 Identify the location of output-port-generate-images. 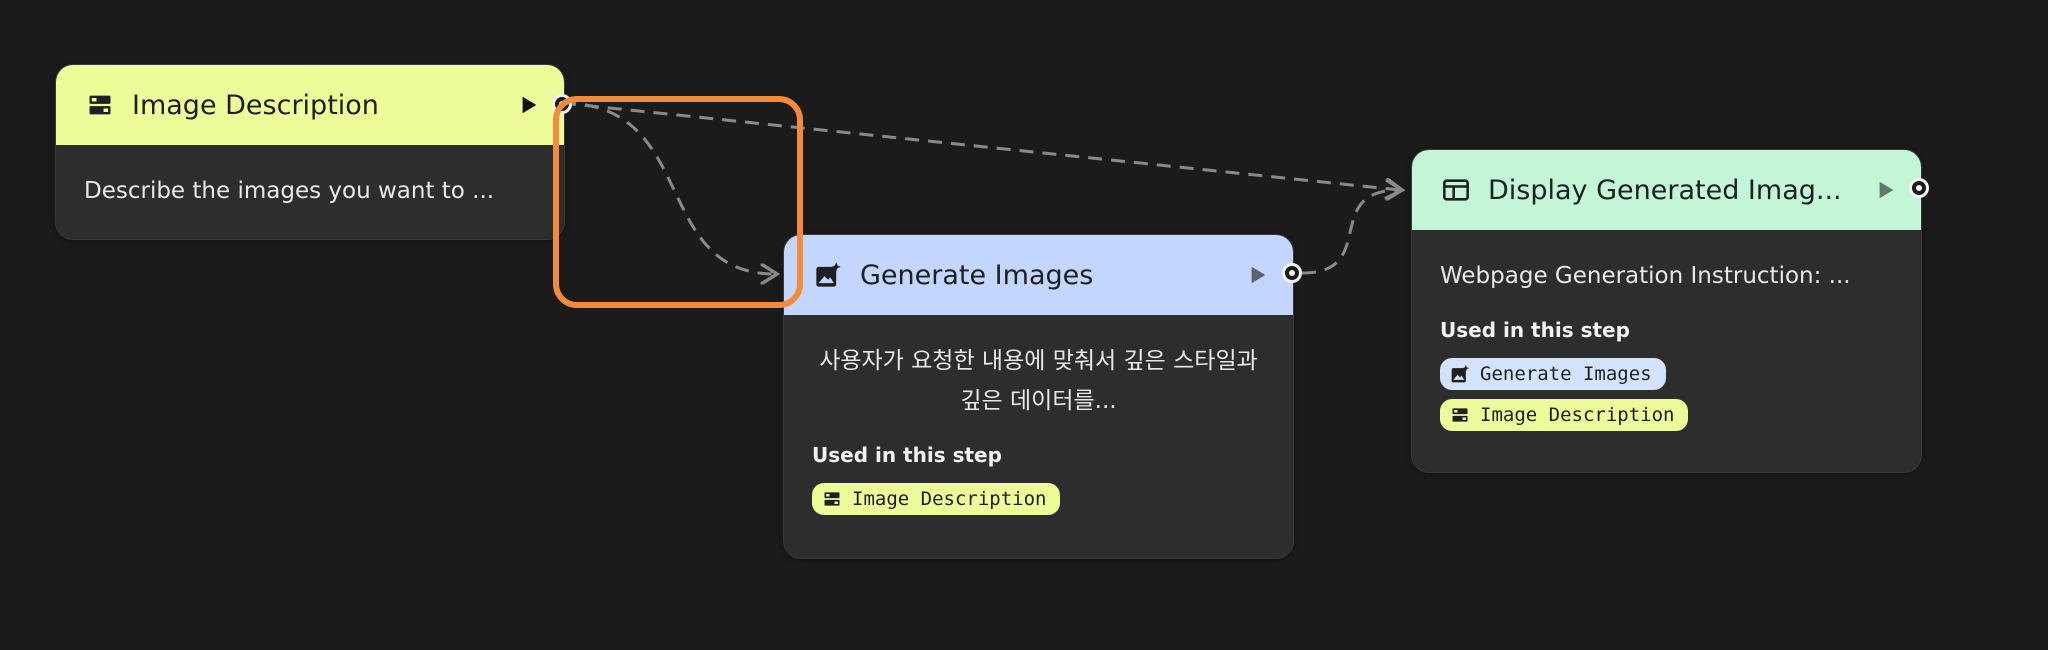
(1292, 273).